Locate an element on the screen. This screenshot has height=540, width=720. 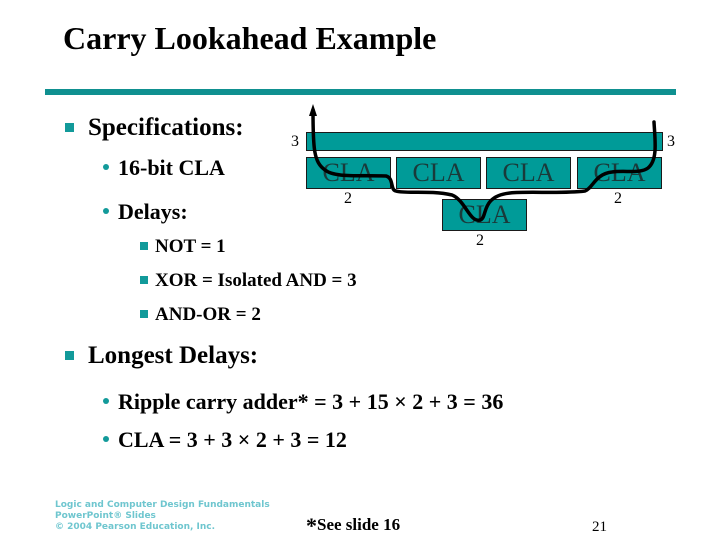
publisher-line: Logic and Computer Design Fundamentals is located at coordinates (162, 505).